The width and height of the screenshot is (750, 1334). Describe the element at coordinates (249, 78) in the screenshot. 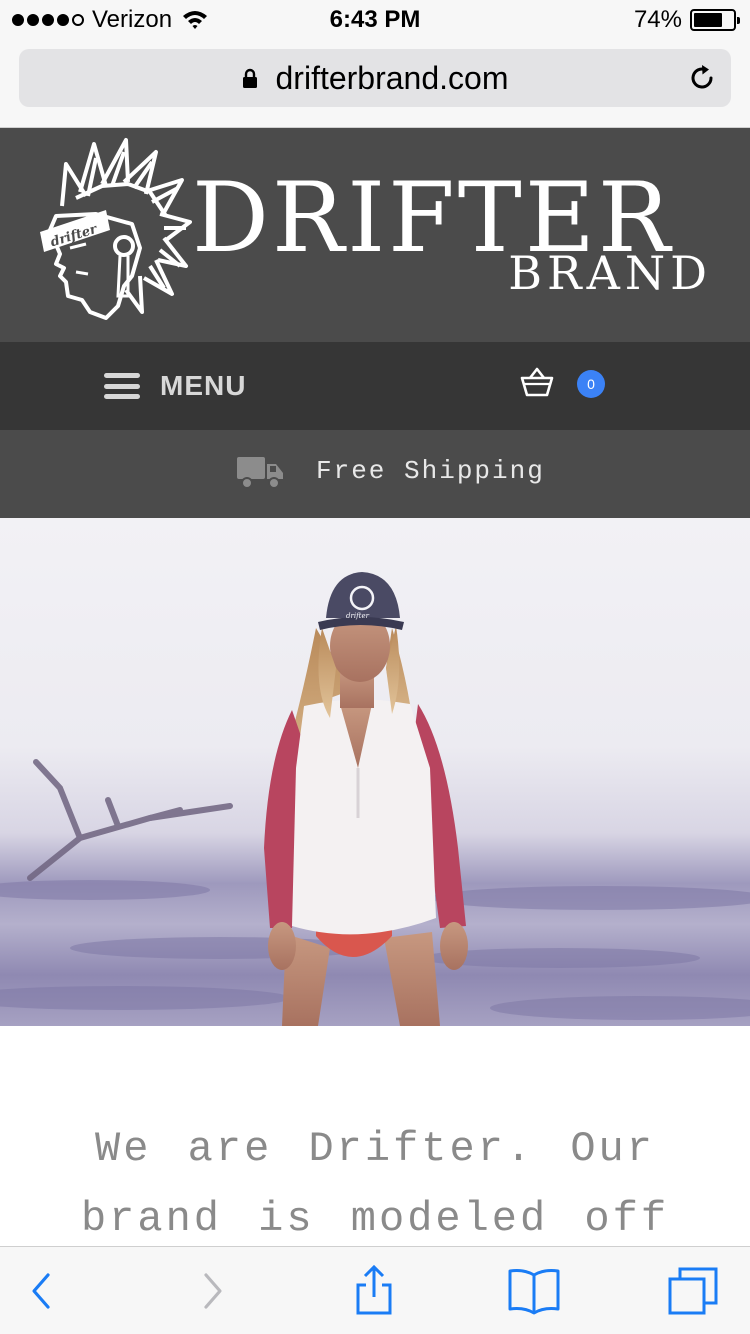

I see `lock-icon` at that location.